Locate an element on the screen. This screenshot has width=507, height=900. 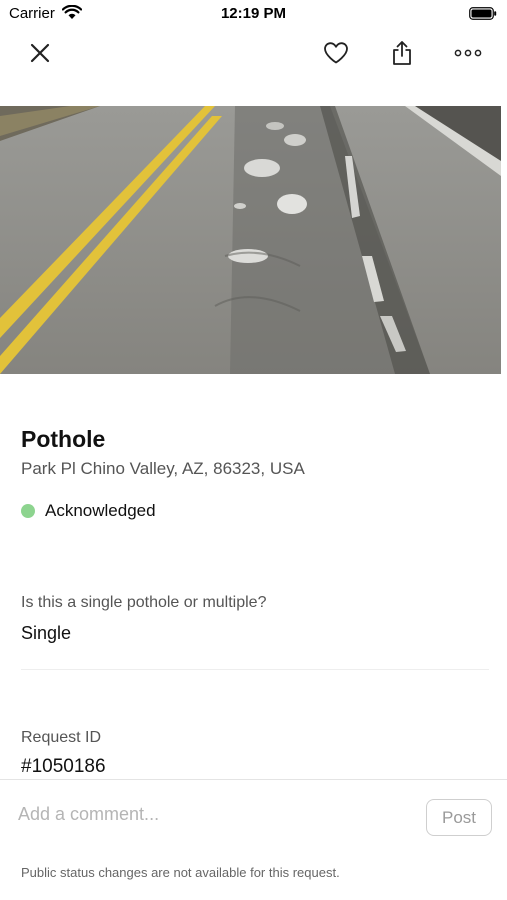
status-row: Acknowledged is located at coordinates (88, 511).